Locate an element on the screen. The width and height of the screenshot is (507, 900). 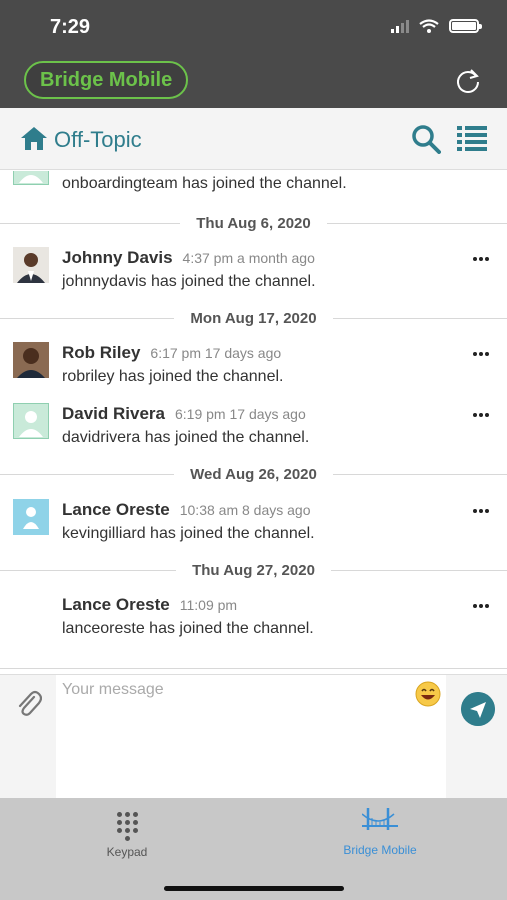
wifi-icon is located at coordinates (429, 26).